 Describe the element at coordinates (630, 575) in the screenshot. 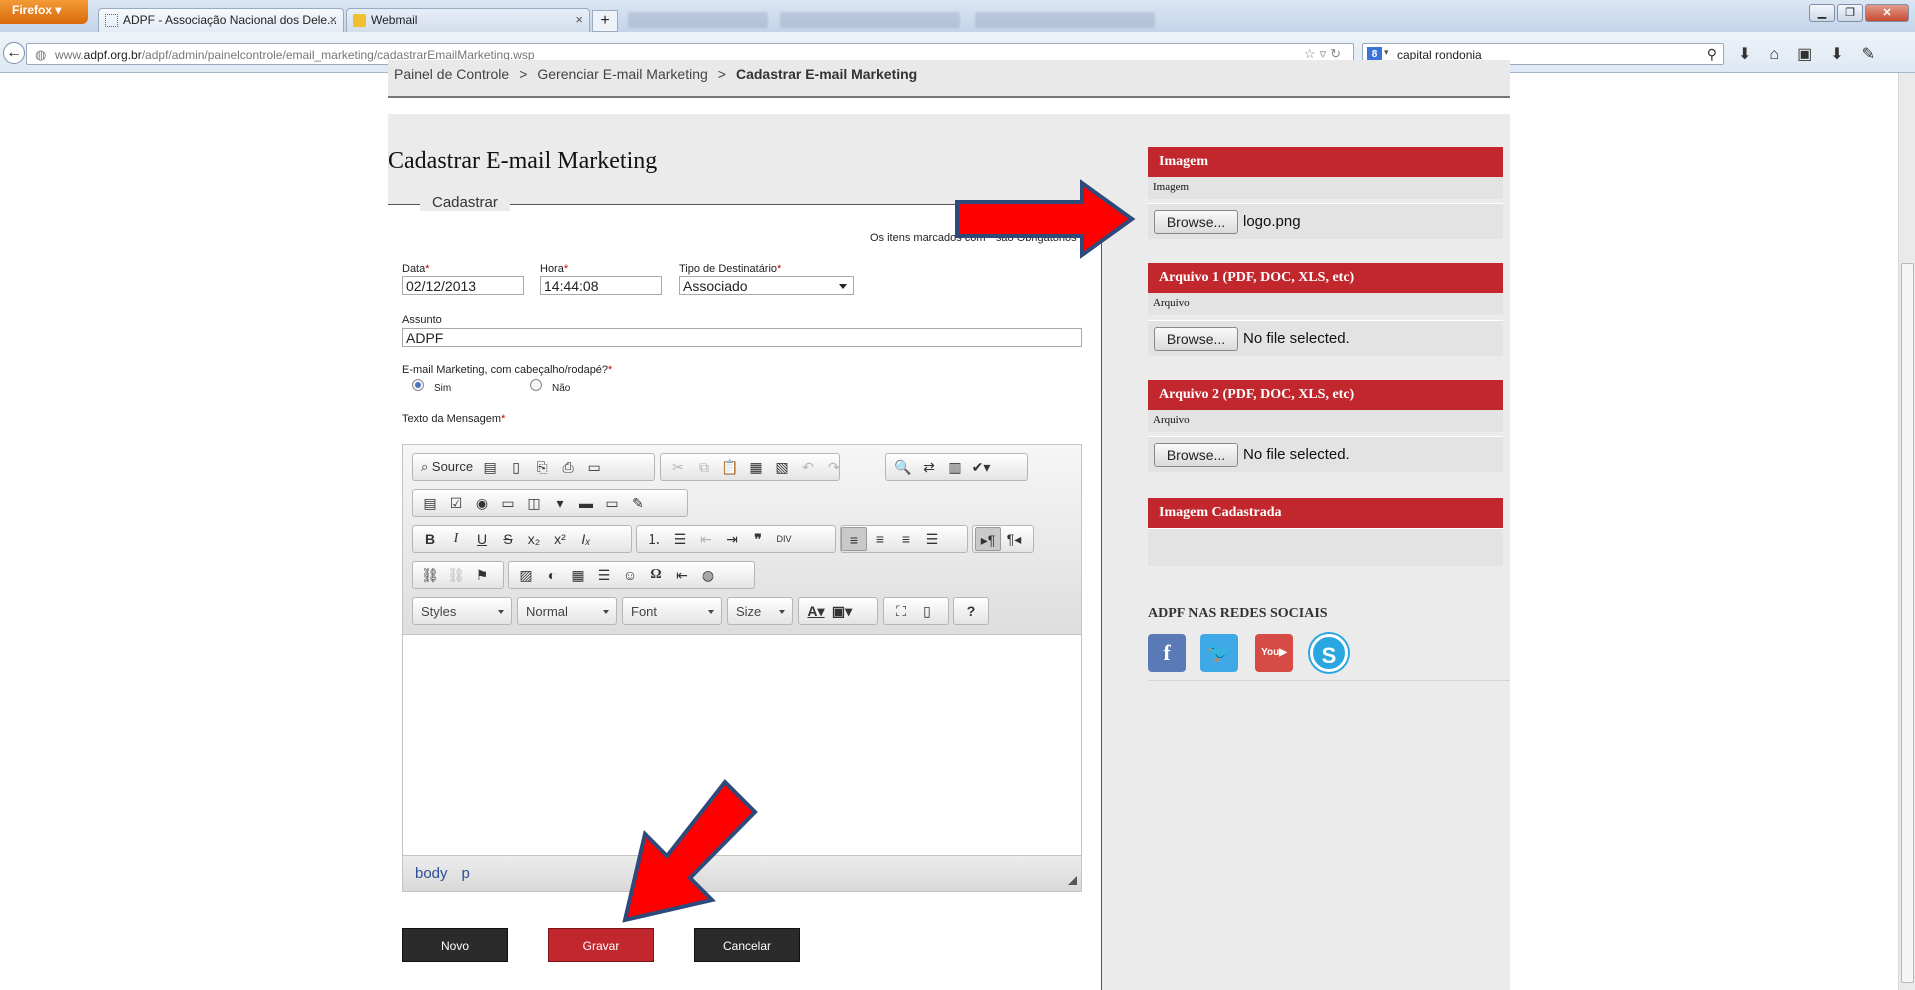

I see `smiley-icon: ☺` at that location.